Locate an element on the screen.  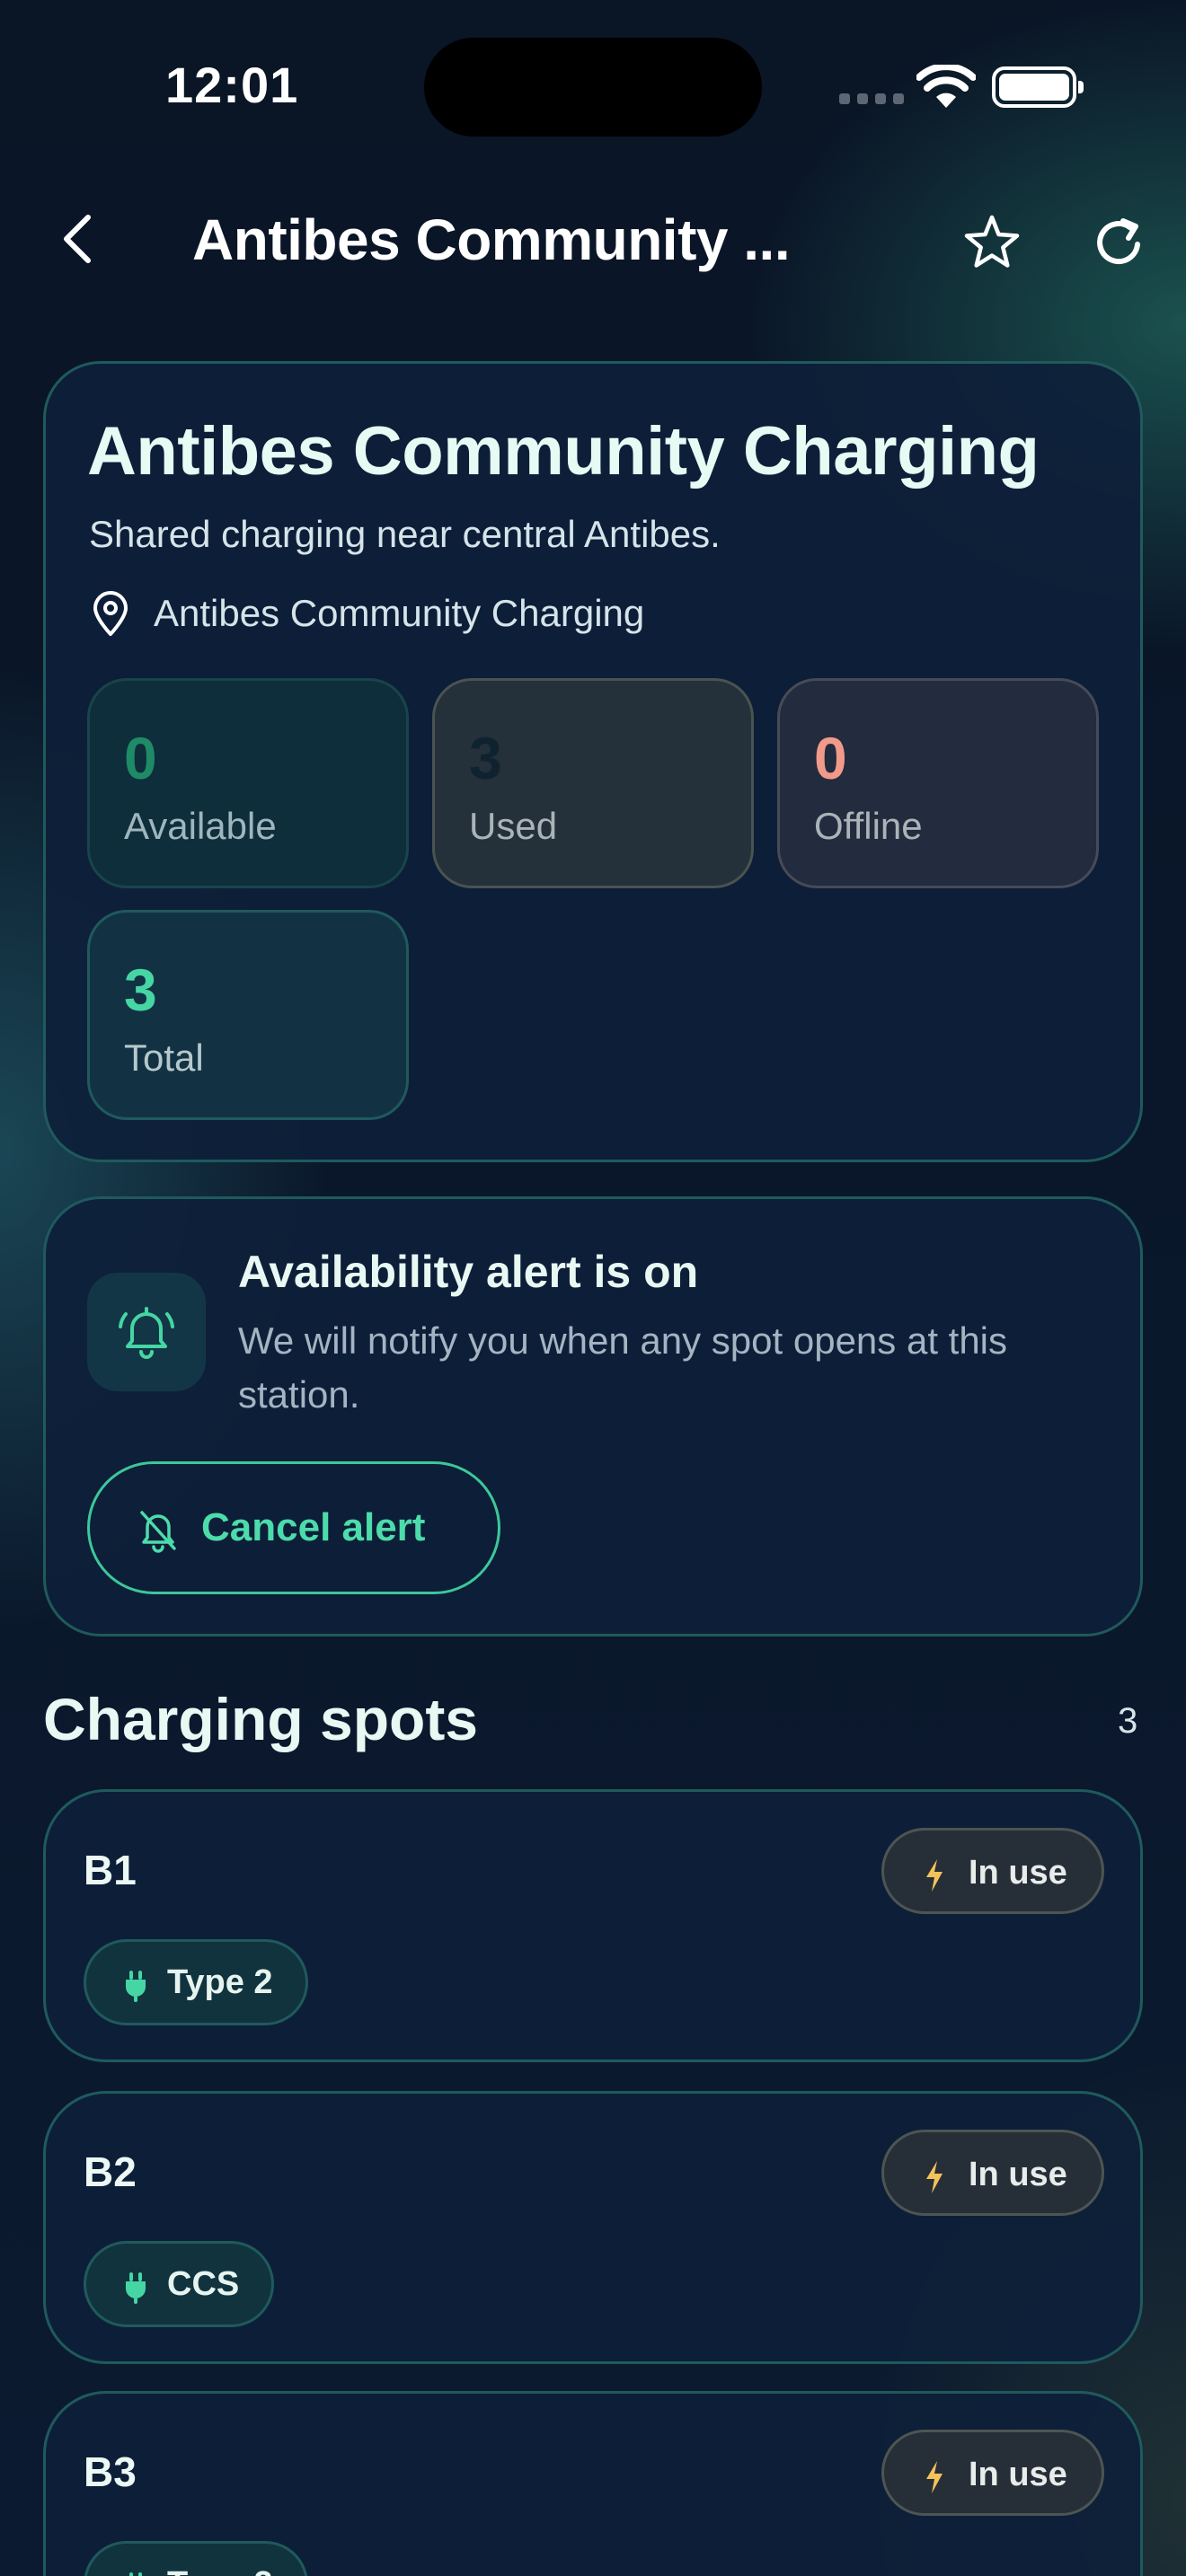
wifi-icon is located at coordinates (946, 86).